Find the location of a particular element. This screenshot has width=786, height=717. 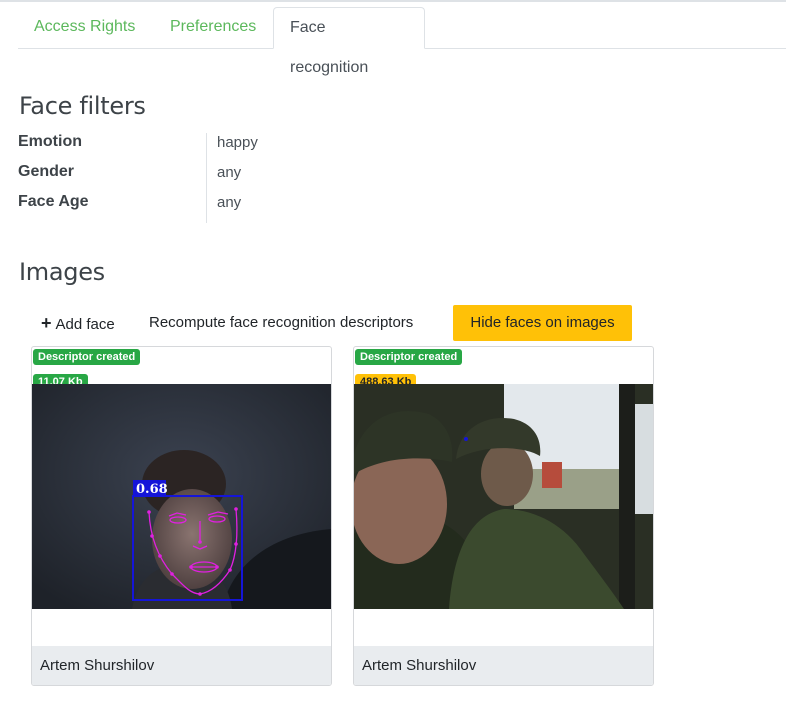

photo-soldier-right-face is located at coordinates (507, 474).